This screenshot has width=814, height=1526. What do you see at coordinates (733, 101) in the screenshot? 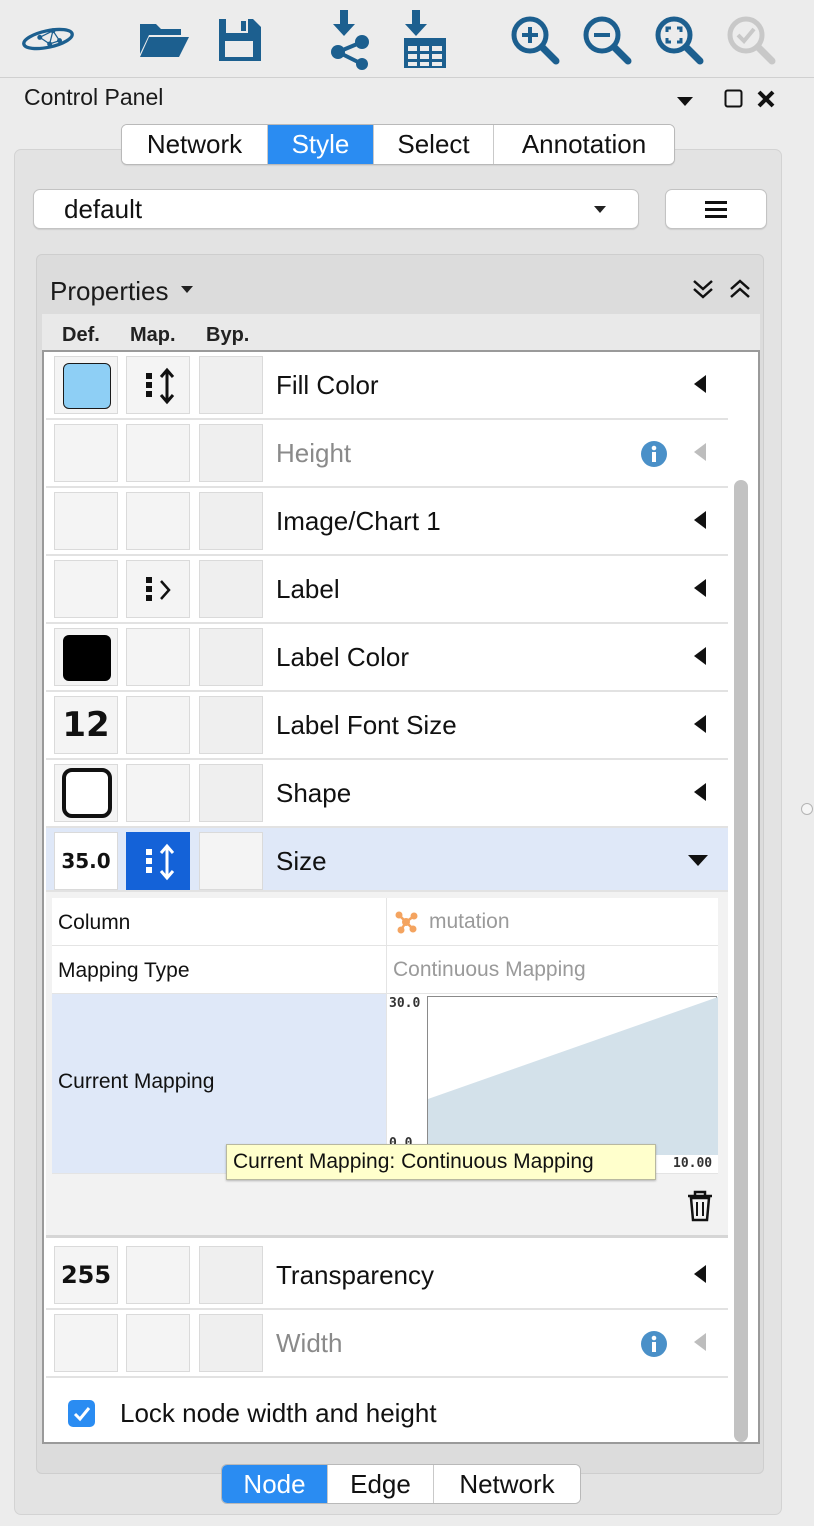
I see `float-panel-icon` at bounding box center [733, 101].